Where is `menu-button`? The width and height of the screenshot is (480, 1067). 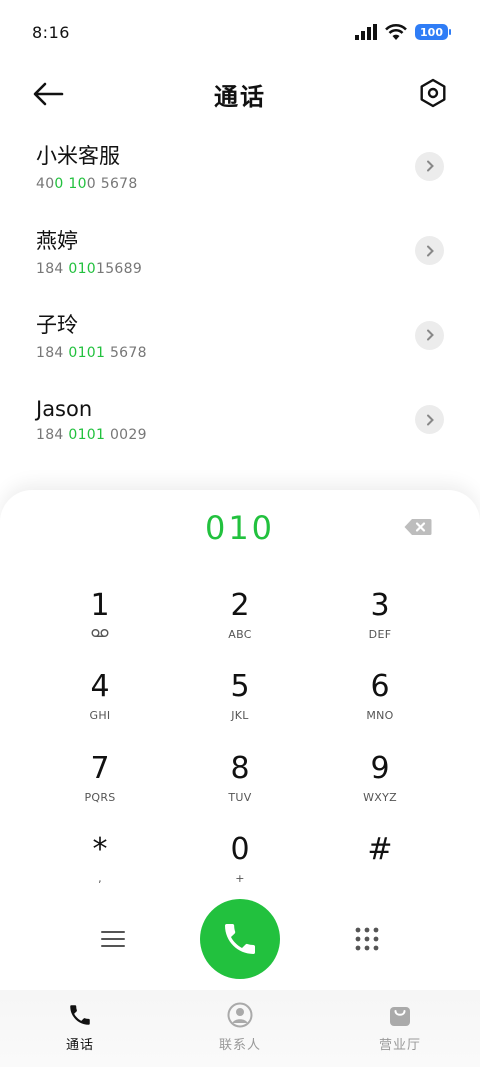
menu-button is located at coordinates (113, 939).